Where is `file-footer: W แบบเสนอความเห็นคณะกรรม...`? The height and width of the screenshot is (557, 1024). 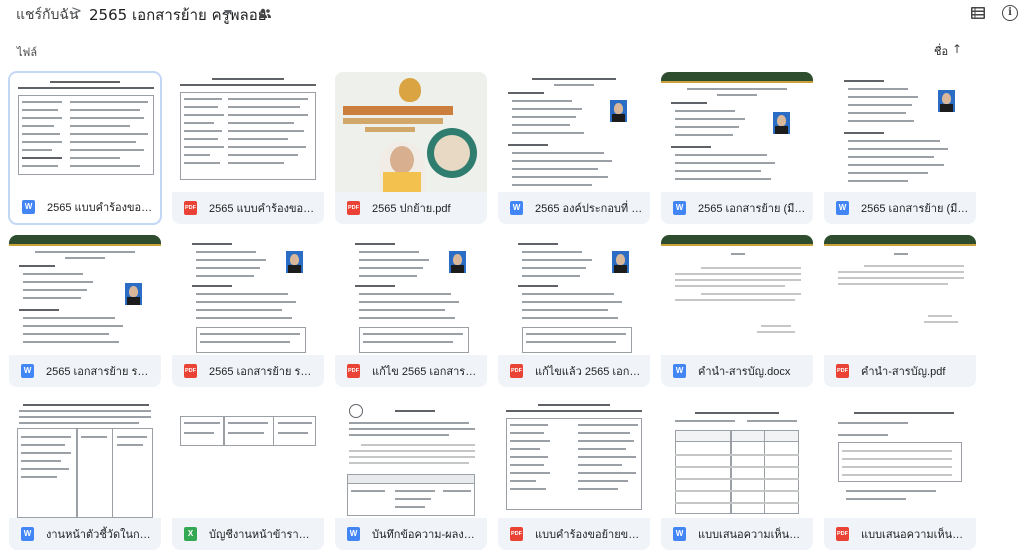
file-footer: W แบบเสนอความเห็นคณะกรรม... is located at coordinates (737, 534).